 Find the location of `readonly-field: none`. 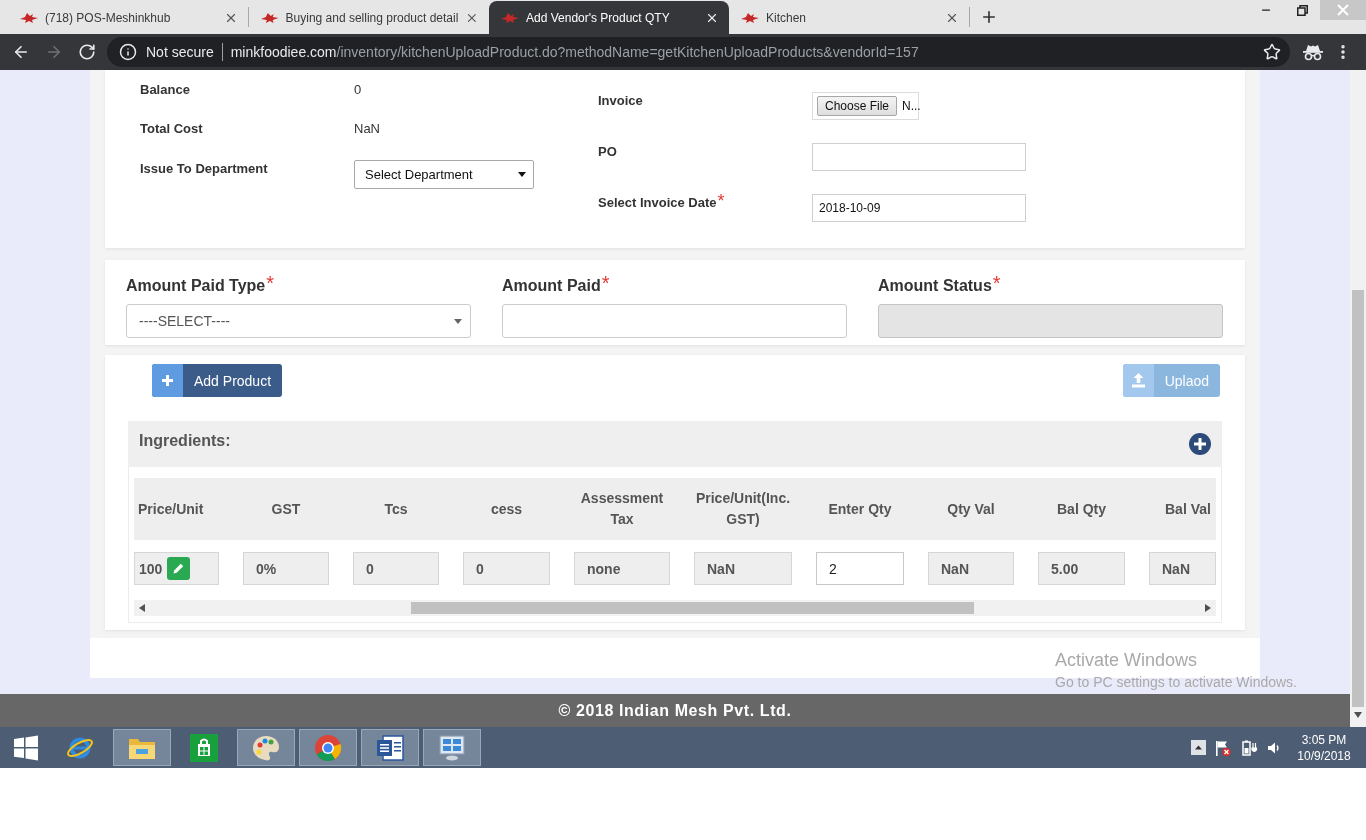

readonly-field: none is located at coordinates (622, 568).